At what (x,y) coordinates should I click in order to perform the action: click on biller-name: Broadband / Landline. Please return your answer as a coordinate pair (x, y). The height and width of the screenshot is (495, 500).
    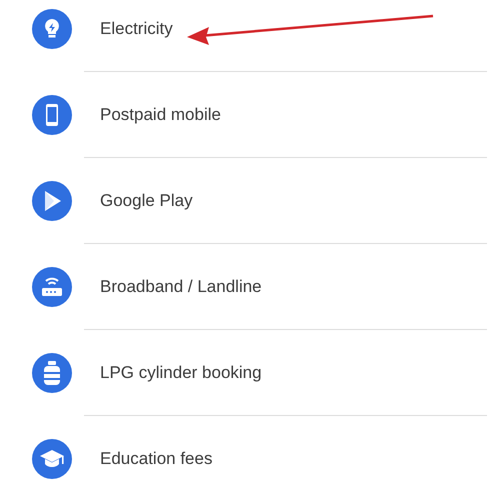
    Looking at the image, I should click on (181, 287).